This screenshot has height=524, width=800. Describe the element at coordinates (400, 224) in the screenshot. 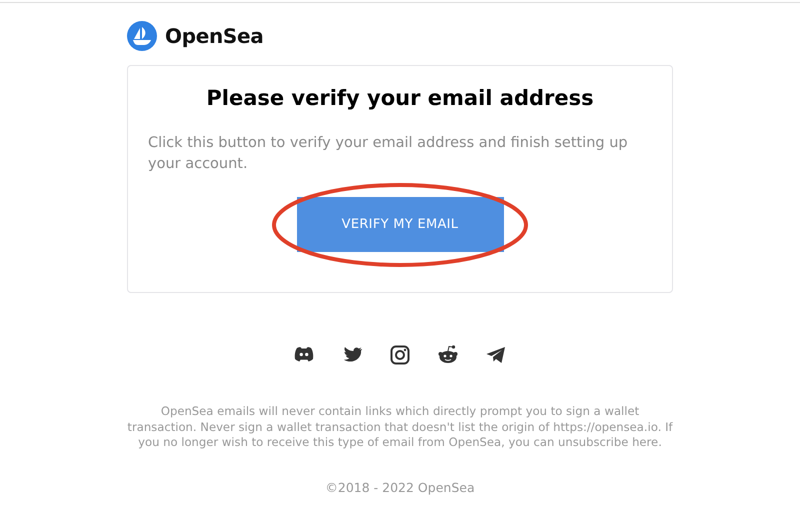

I see `verify-button: VERIFY MY EMAIL` at that location.